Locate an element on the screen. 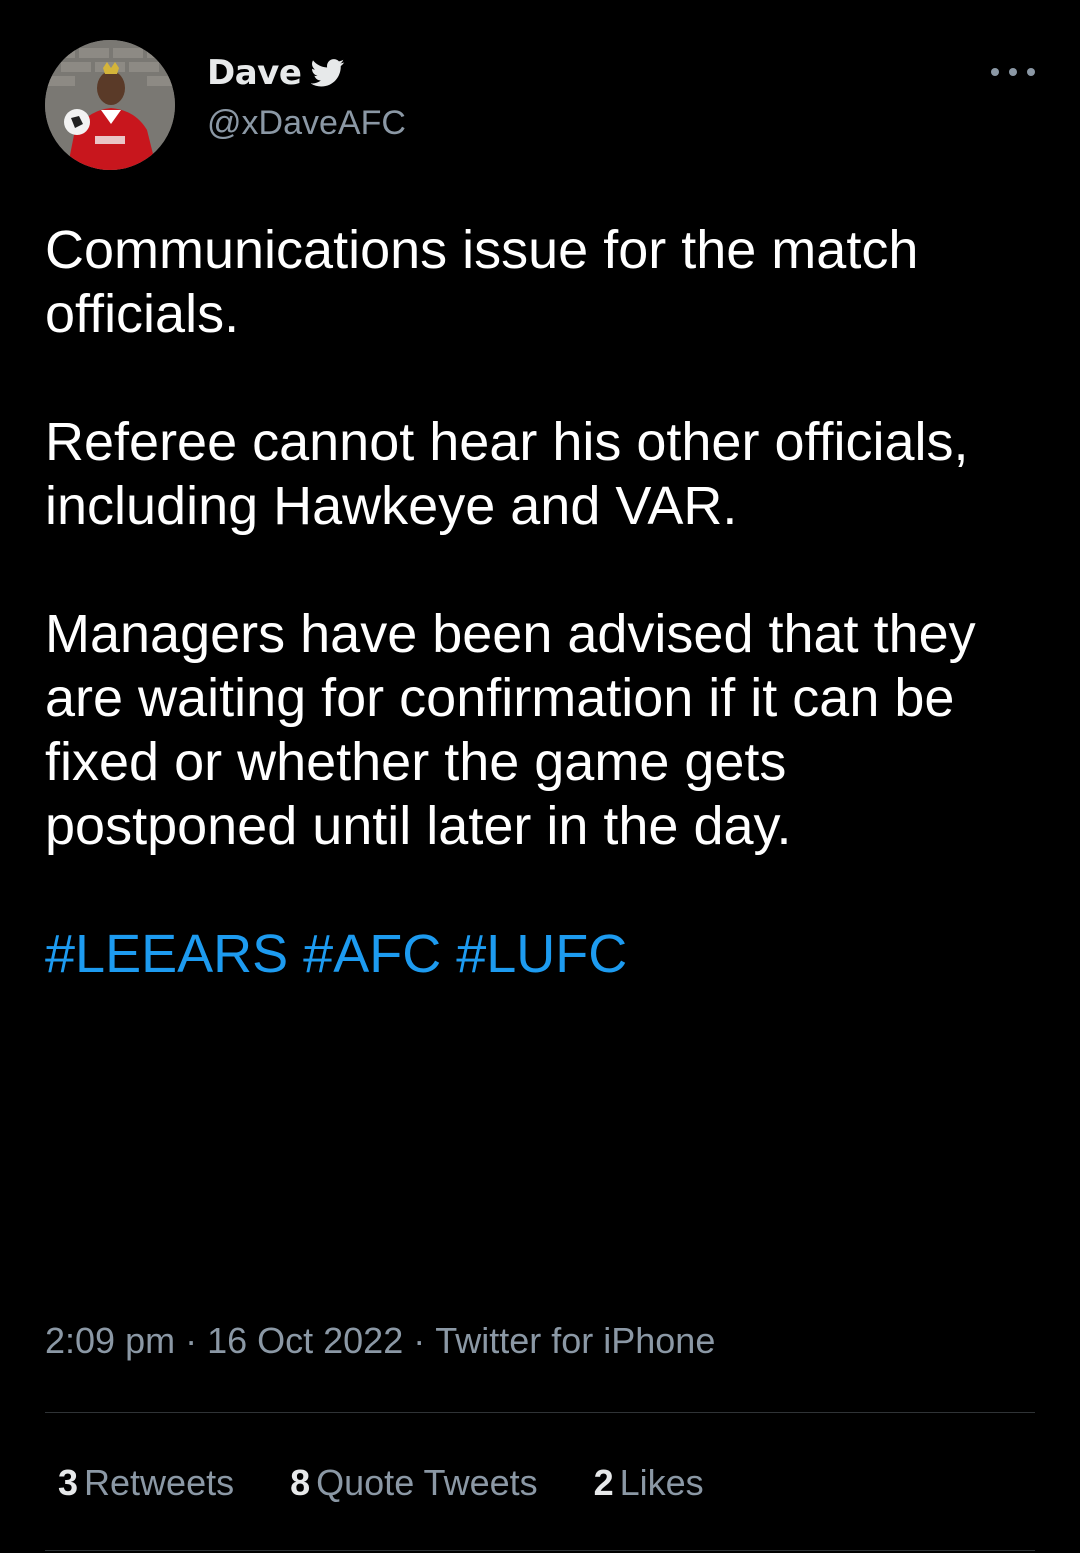 This screenshot has width=1080, height=1553. more-options-icon is located at coordinates (1013, 72).